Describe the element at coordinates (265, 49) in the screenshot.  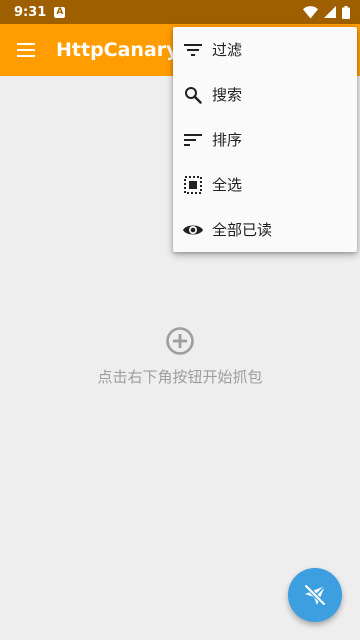
I see `menu-item-filter: 过滤` at that location.